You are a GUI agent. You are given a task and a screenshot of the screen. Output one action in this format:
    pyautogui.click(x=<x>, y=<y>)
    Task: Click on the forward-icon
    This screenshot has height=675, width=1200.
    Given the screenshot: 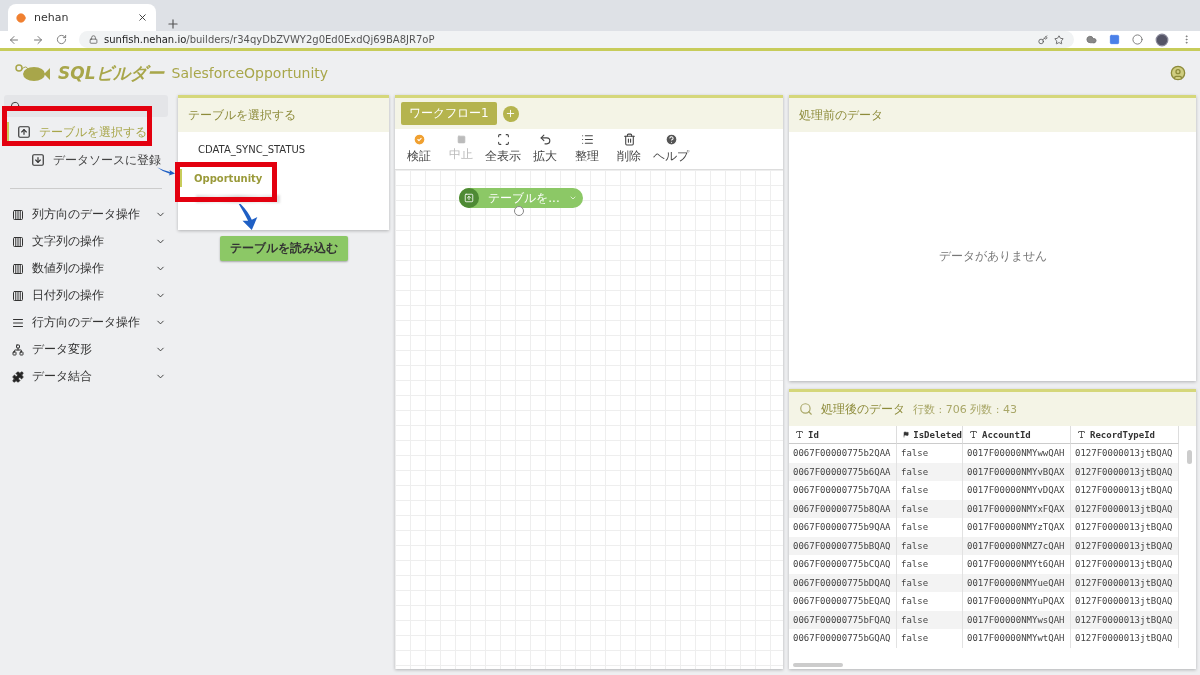 What is the action you would take?
    pyautogui.click(x=38, y=39)
    